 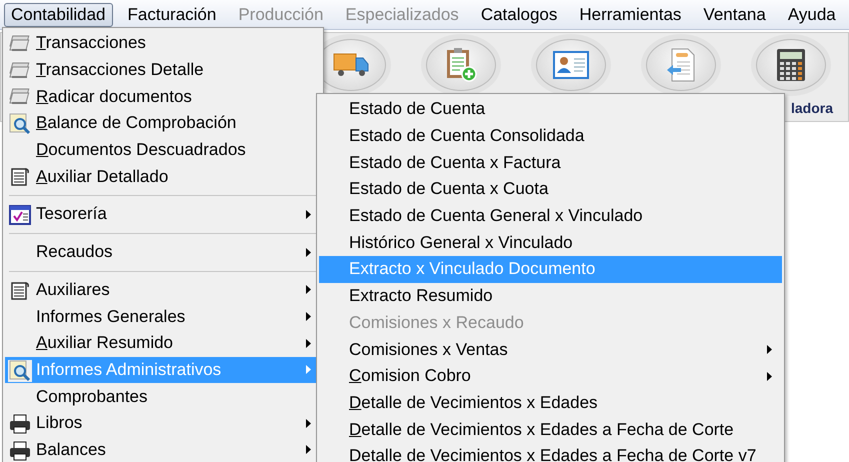 What do you see at coordinates (163, 343) in the screenshot?
I see `menu-item: Auxiliar Resumido` at bounding box center [163, 343].